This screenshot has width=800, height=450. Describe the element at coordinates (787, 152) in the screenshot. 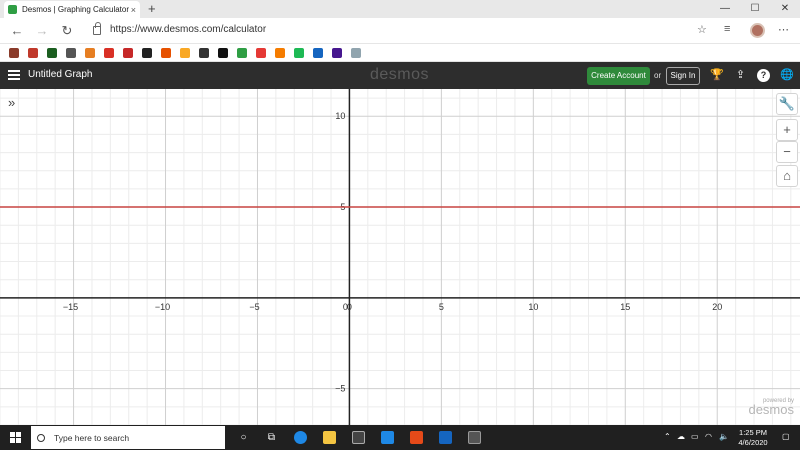

I see `zoom-out-button: −` at that location.